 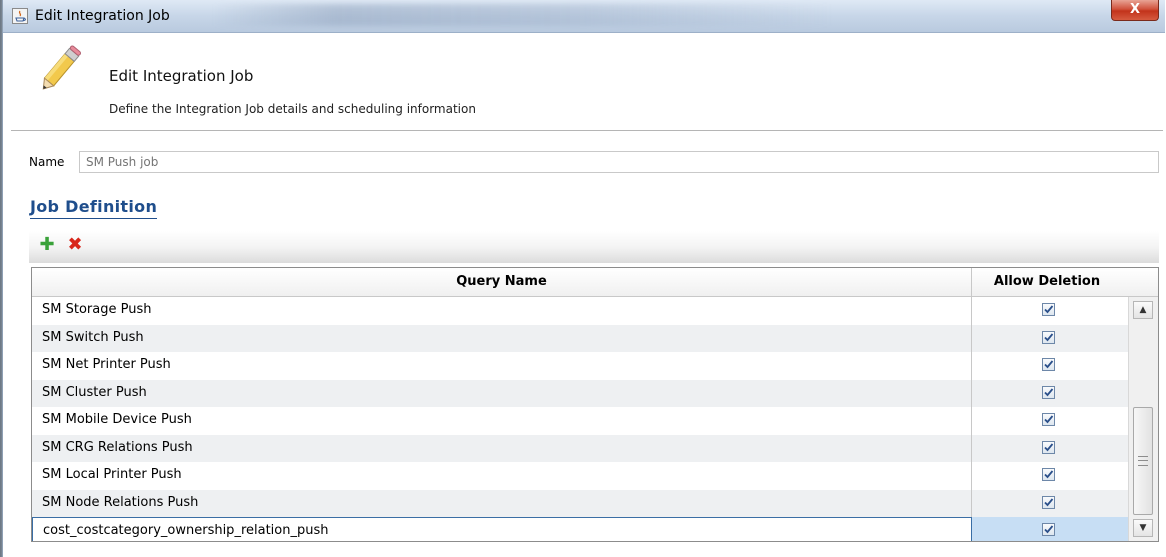 What do you see at coordinates (502, 311) in the screenshot?
I see `query-name-cell: SM Storage Push` at bounding box center [502, 311].